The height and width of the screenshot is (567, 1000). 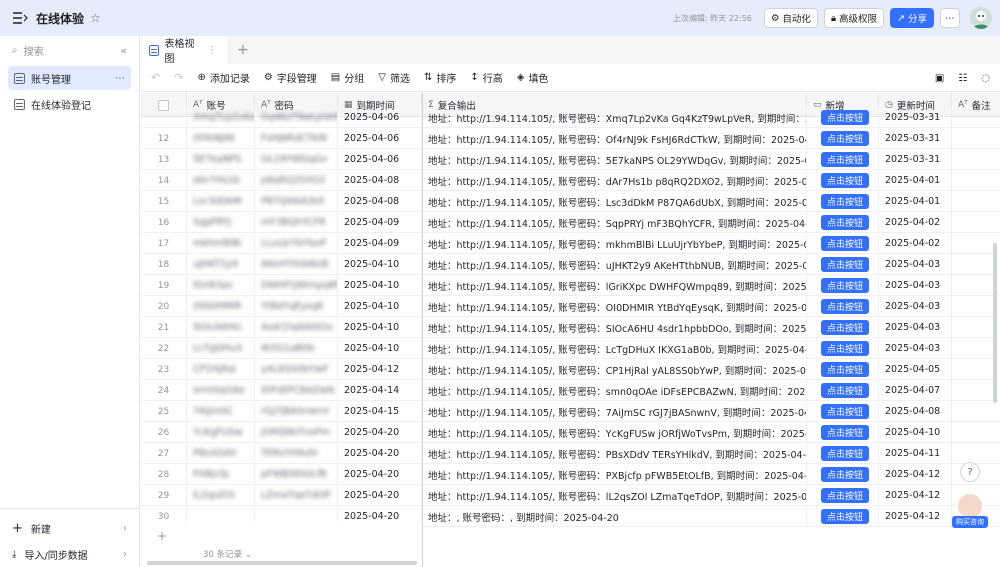 What do you see at coordinates (296, 390) in the screenshot?
I see `password-cell: iDFsEPCBAZwN` at bounding box center [296, 390].